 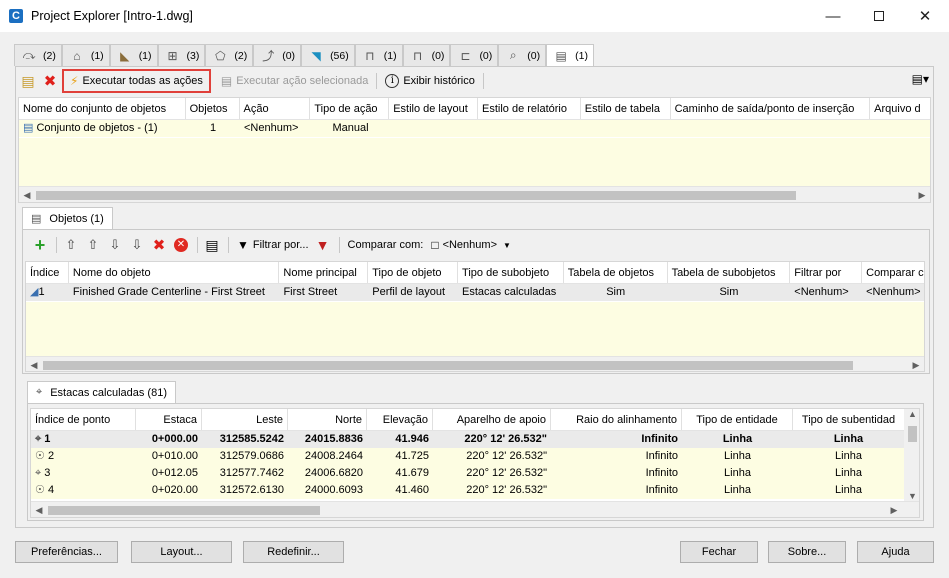 What do you see at coordinates (471, 245) in the screenshot?
I see `compare-dropdown: □ <Nenhum> ▼` at bounding box center [471, 245].